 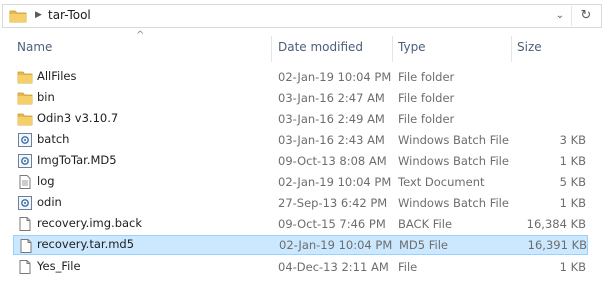 What do you see at coordinates (423, 245) in the screenshot?
I see `file-type: MD5 File` at bounding box center [423, 245].